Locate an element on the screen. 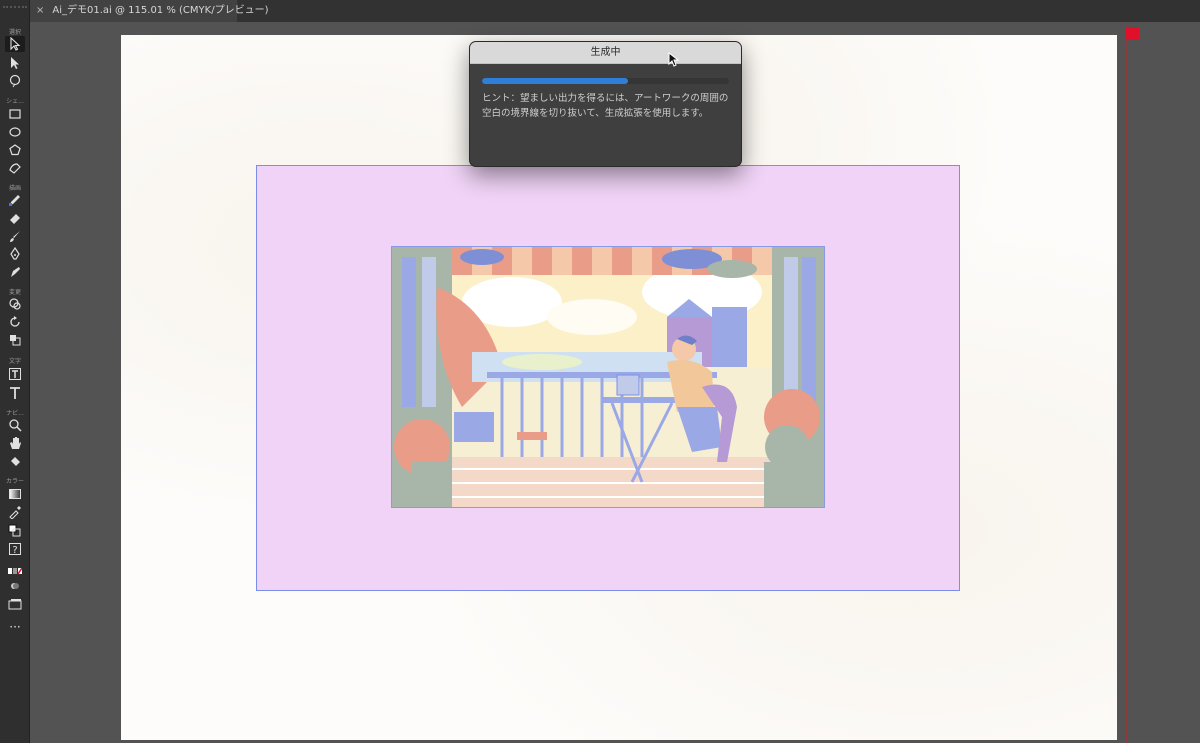 This screenshot has width=1200, height=743. curvature-tool-icon is located at coordinates (15, 272).